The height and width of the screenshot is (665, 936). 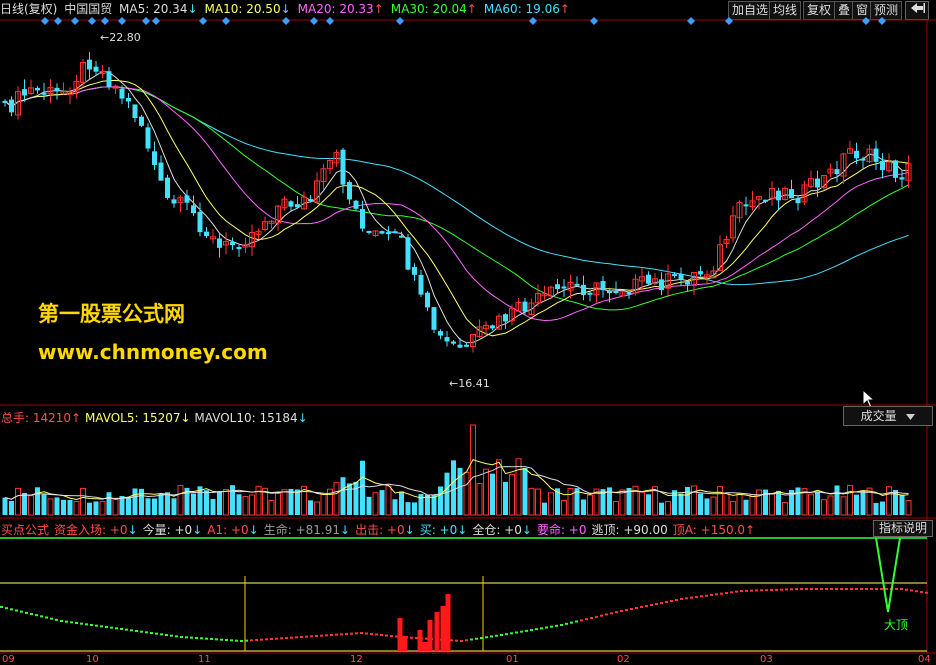 What do you see at coordinates (307, 530) in the screenshot?
I see `indicator-item-4: 生命: +81.91↓` at bounding box center [307, 530].